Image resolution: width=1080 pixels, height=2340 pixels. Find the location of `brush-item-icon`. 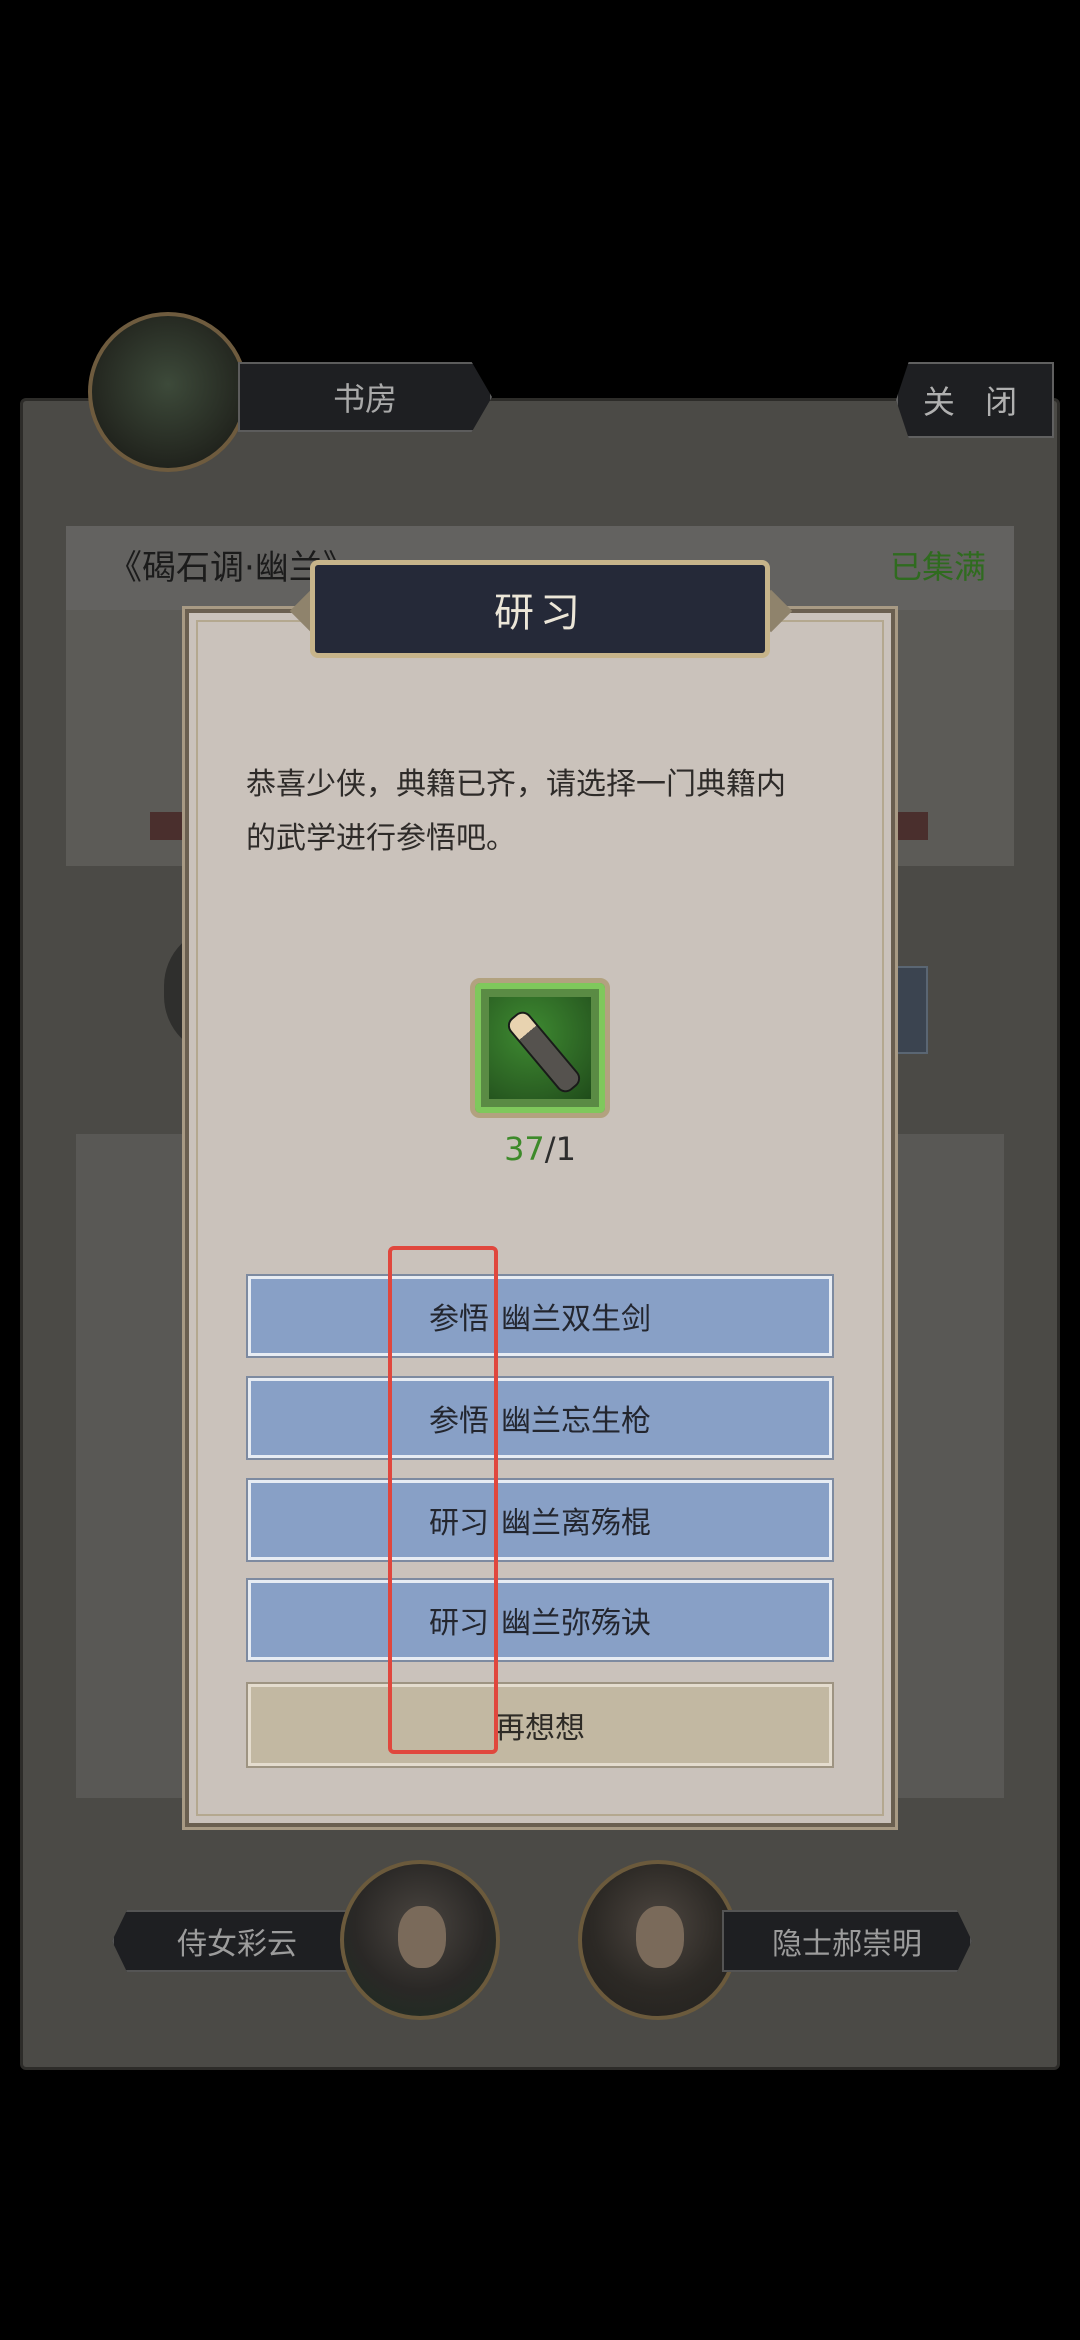

brush-item-icon is located at coordinates (540, 1048).